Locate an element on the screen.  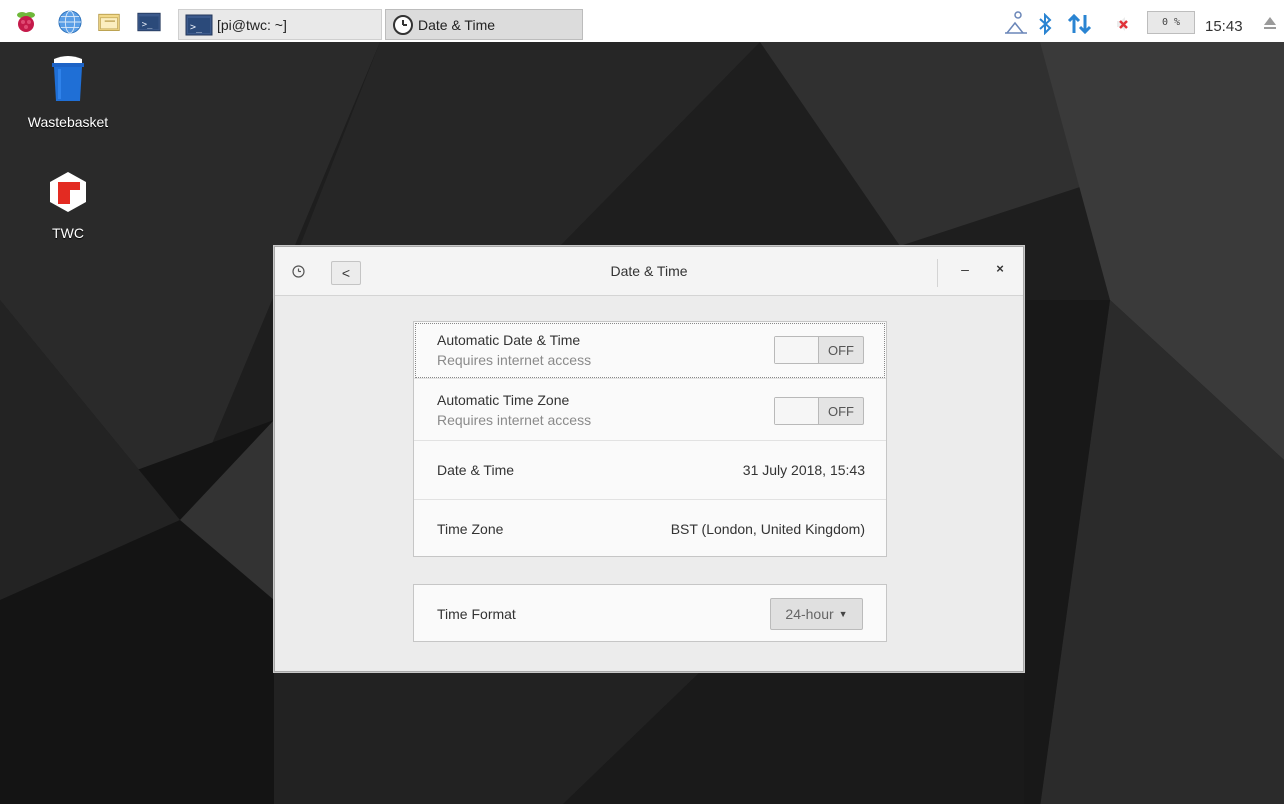
row-title: Time Format is located at coordinates (476, 614).